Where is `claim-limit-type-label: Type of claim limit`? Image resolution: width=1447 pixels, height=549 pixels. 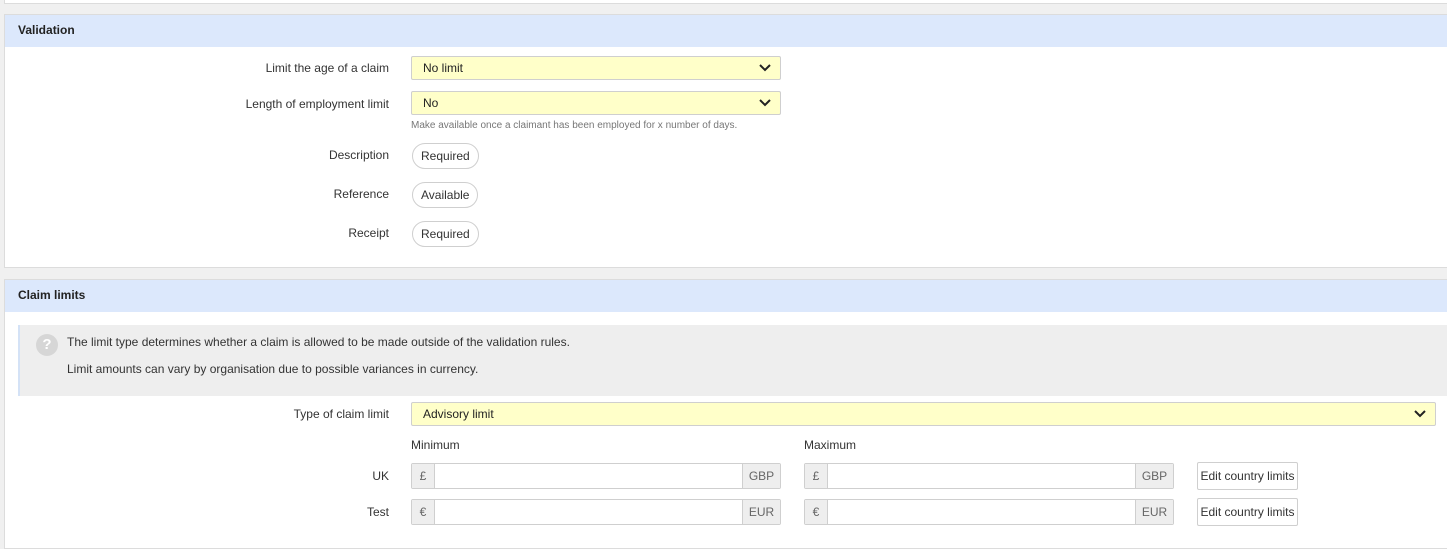 claim-limit-type-label: Type of claim limit is located at coordinates (341, 414).